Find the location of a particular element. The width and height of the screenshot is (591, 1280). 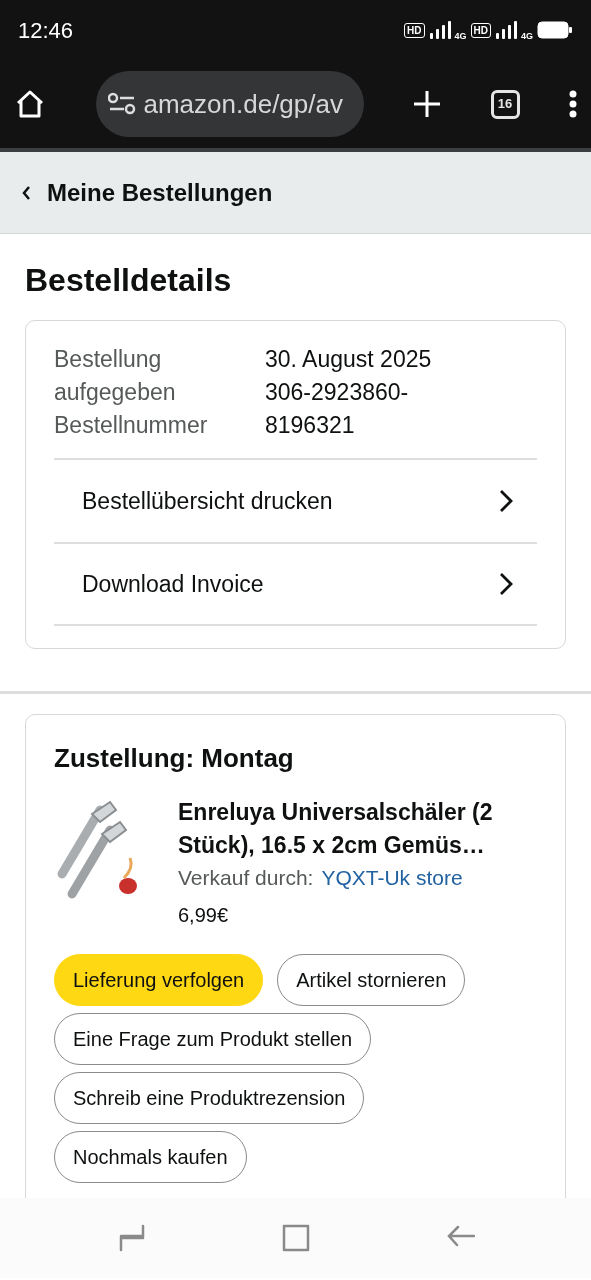

action-button: Schreib eine Produktrezension is located at coordinates (209, 1097).